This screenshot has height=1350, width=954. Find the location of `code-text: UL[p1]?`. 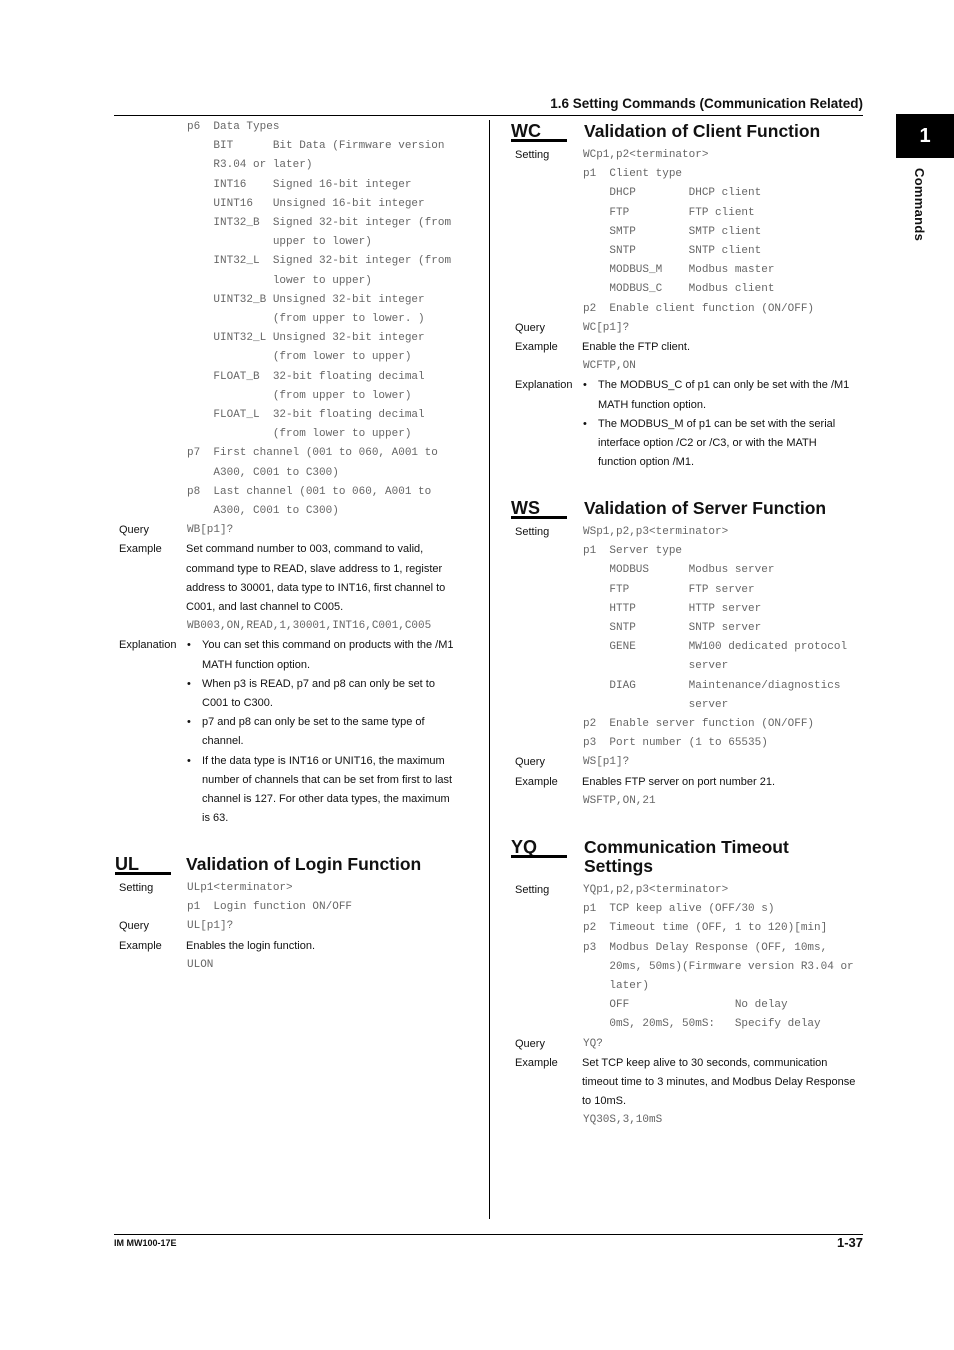

code-text: UL[p1]? is located at coordinates (210, 926).